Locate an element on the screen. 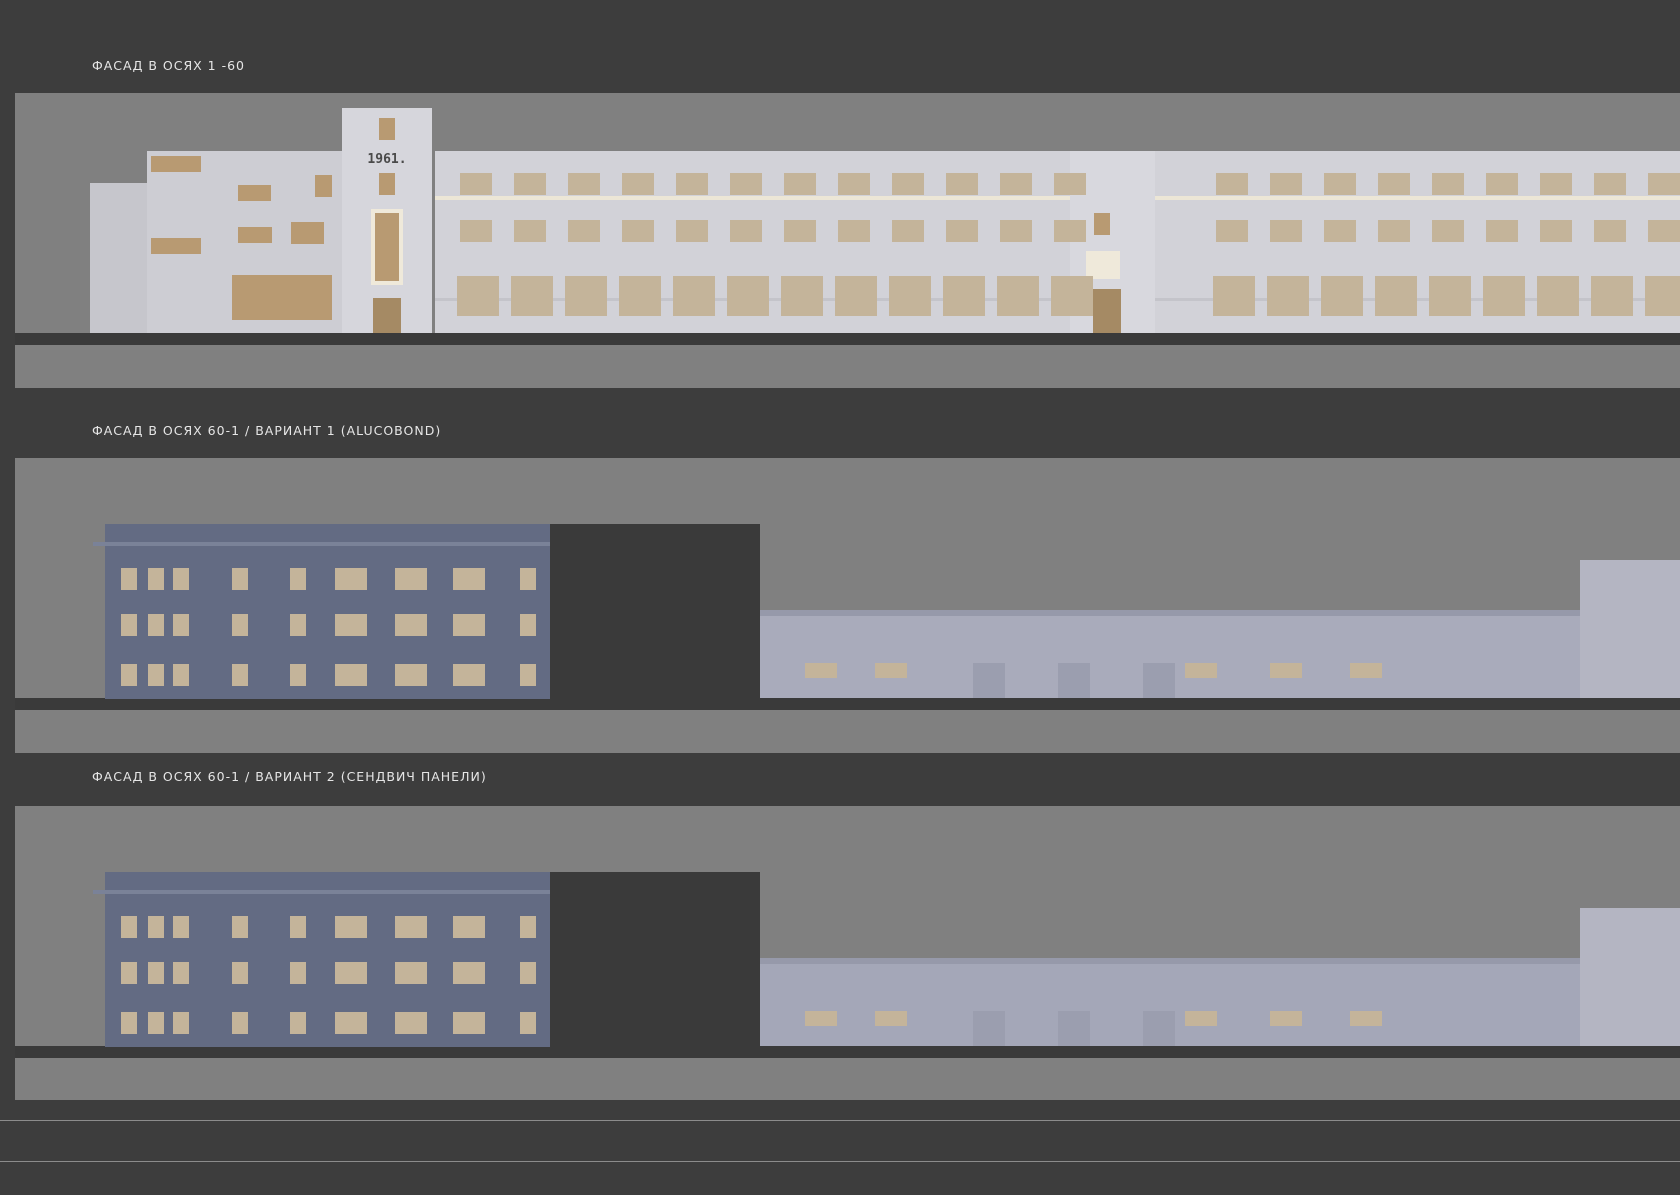 This screenshot has width=1680, height=1195. ground-strip is located at coordinates (847, 704).